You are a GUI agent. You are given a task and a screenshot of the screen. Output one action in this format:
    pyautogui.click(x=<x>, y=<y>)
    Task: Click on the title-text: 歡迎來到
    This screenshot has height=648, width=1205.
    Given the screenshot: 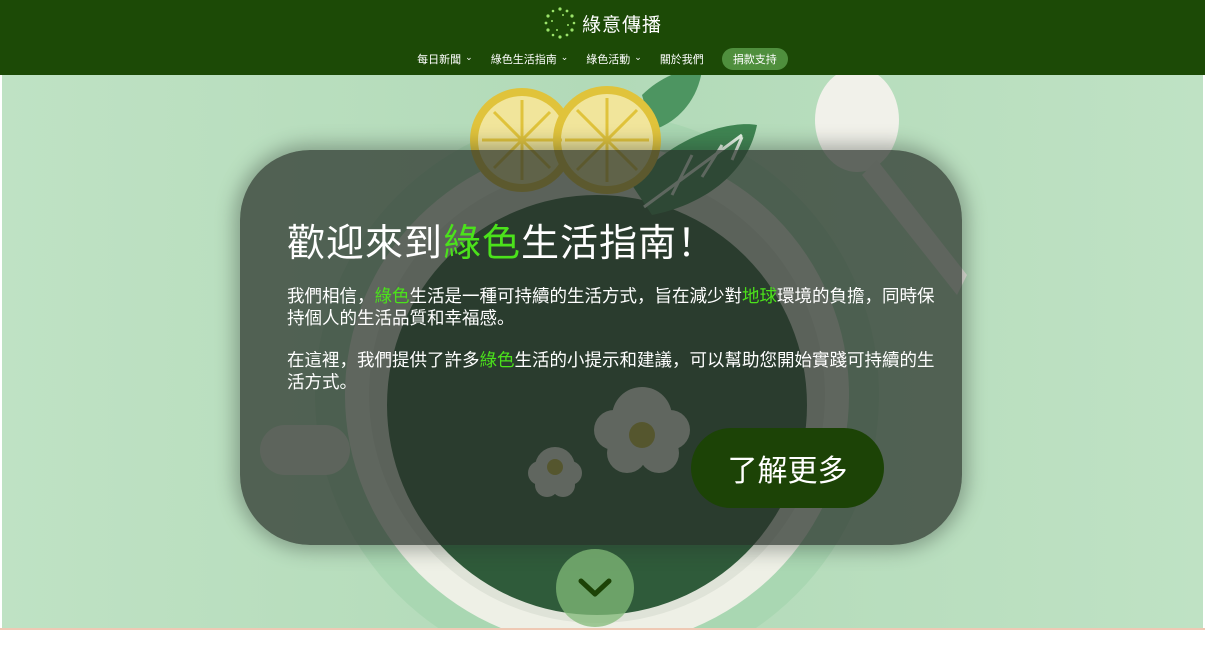 What is the action you would take?
    pyautogui.click(x=365, y=243)
    